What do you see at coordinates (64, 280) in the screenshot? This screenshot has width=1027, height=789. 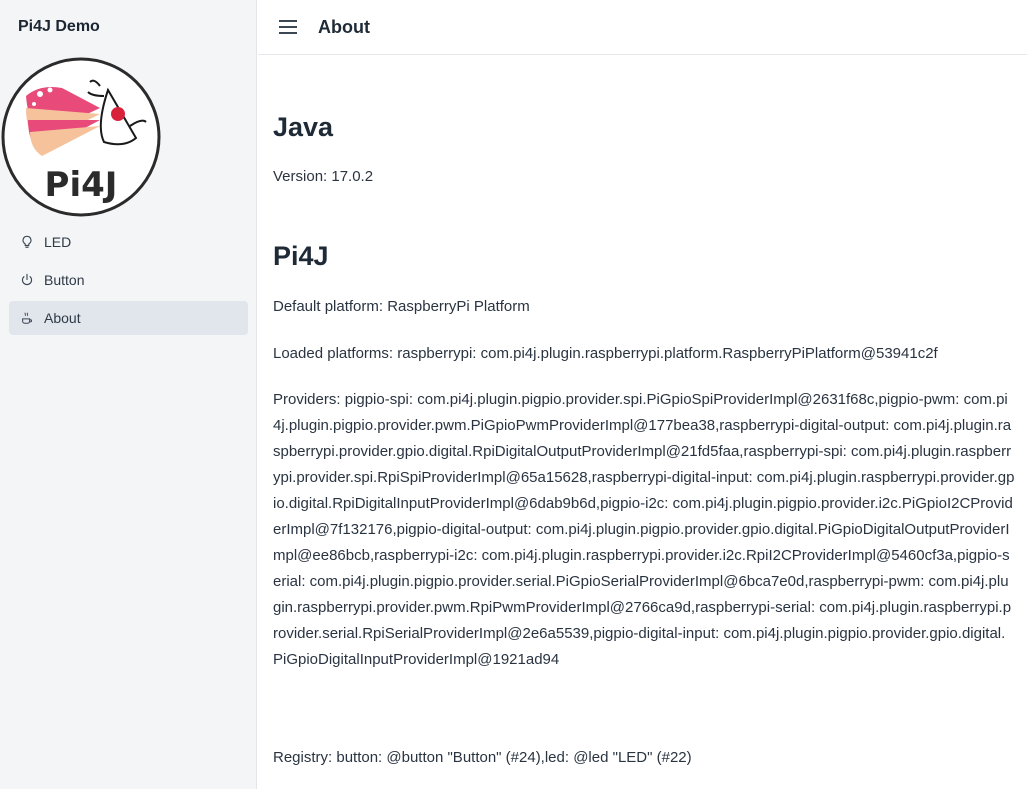 I see `sidebar-item-label: Button` at bounding box center [64, 280].